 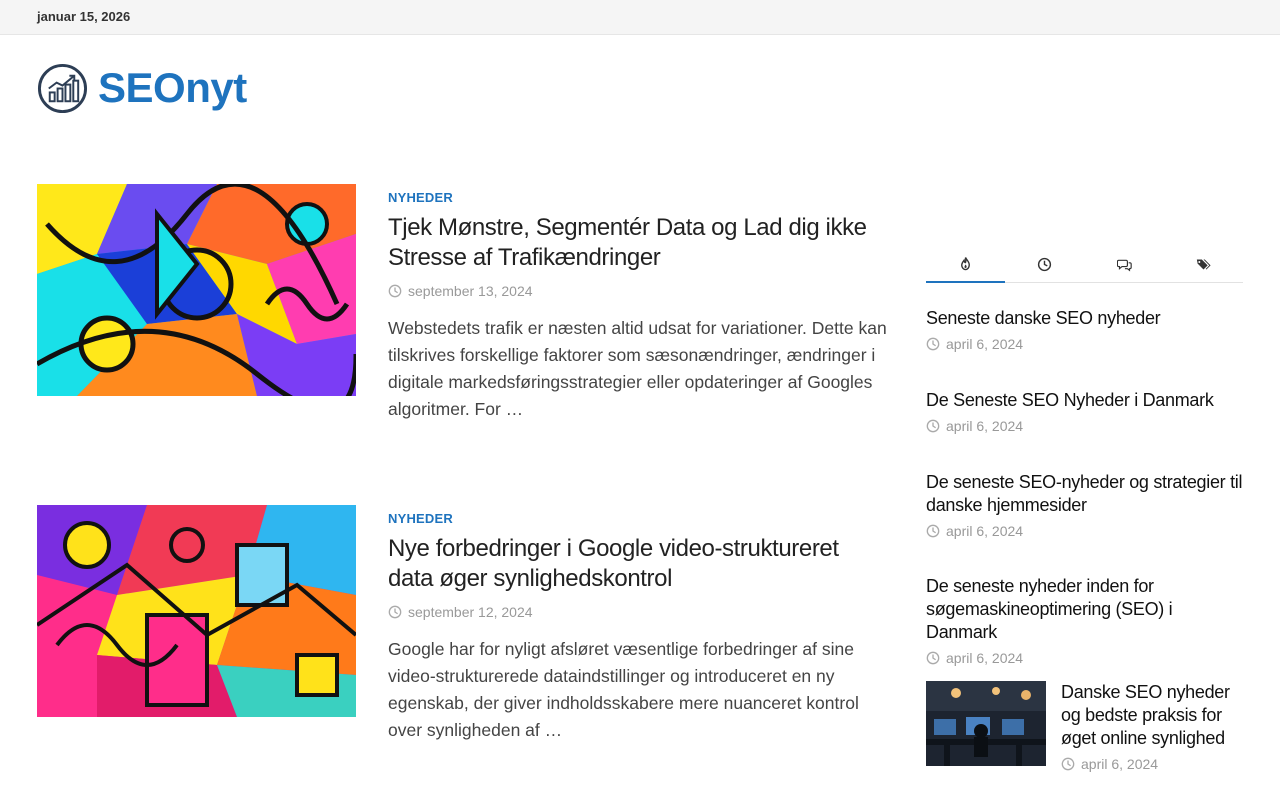 What do you see at coordinates (470, 291) in the screenshot?
I see `post-date-link: september 13, 2024` at bounding box center [470, 291].